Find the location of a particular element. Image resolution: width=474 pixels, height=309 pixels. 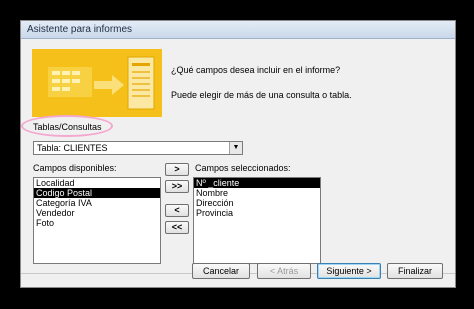

list-item: Categoría IVA is located at coordinates (97, 203).